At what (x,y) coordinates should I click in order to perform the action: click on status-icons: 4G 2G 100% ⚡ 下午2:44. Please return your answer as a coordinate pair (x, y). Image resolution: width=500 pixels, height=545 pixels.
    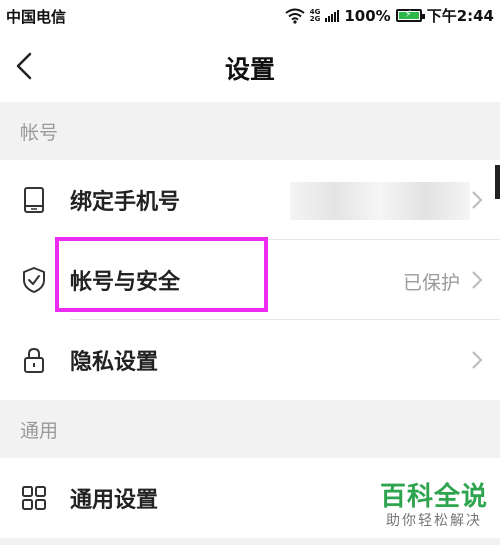
    Looking at the image, I should click on (389, 15).